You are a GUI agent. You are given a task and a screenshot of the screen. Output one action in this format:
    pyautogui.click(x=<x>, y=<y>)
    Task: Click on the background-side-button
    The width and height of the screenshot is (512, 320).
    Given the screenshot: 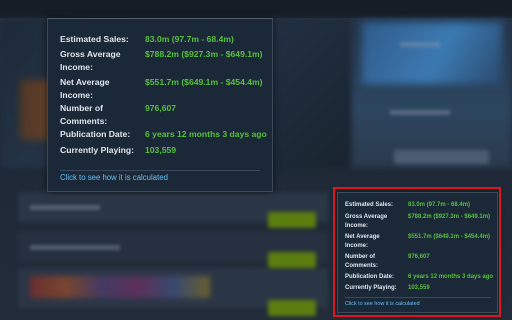 What is the action you would take?
    pyautogui.click(x=441, y=157)
    